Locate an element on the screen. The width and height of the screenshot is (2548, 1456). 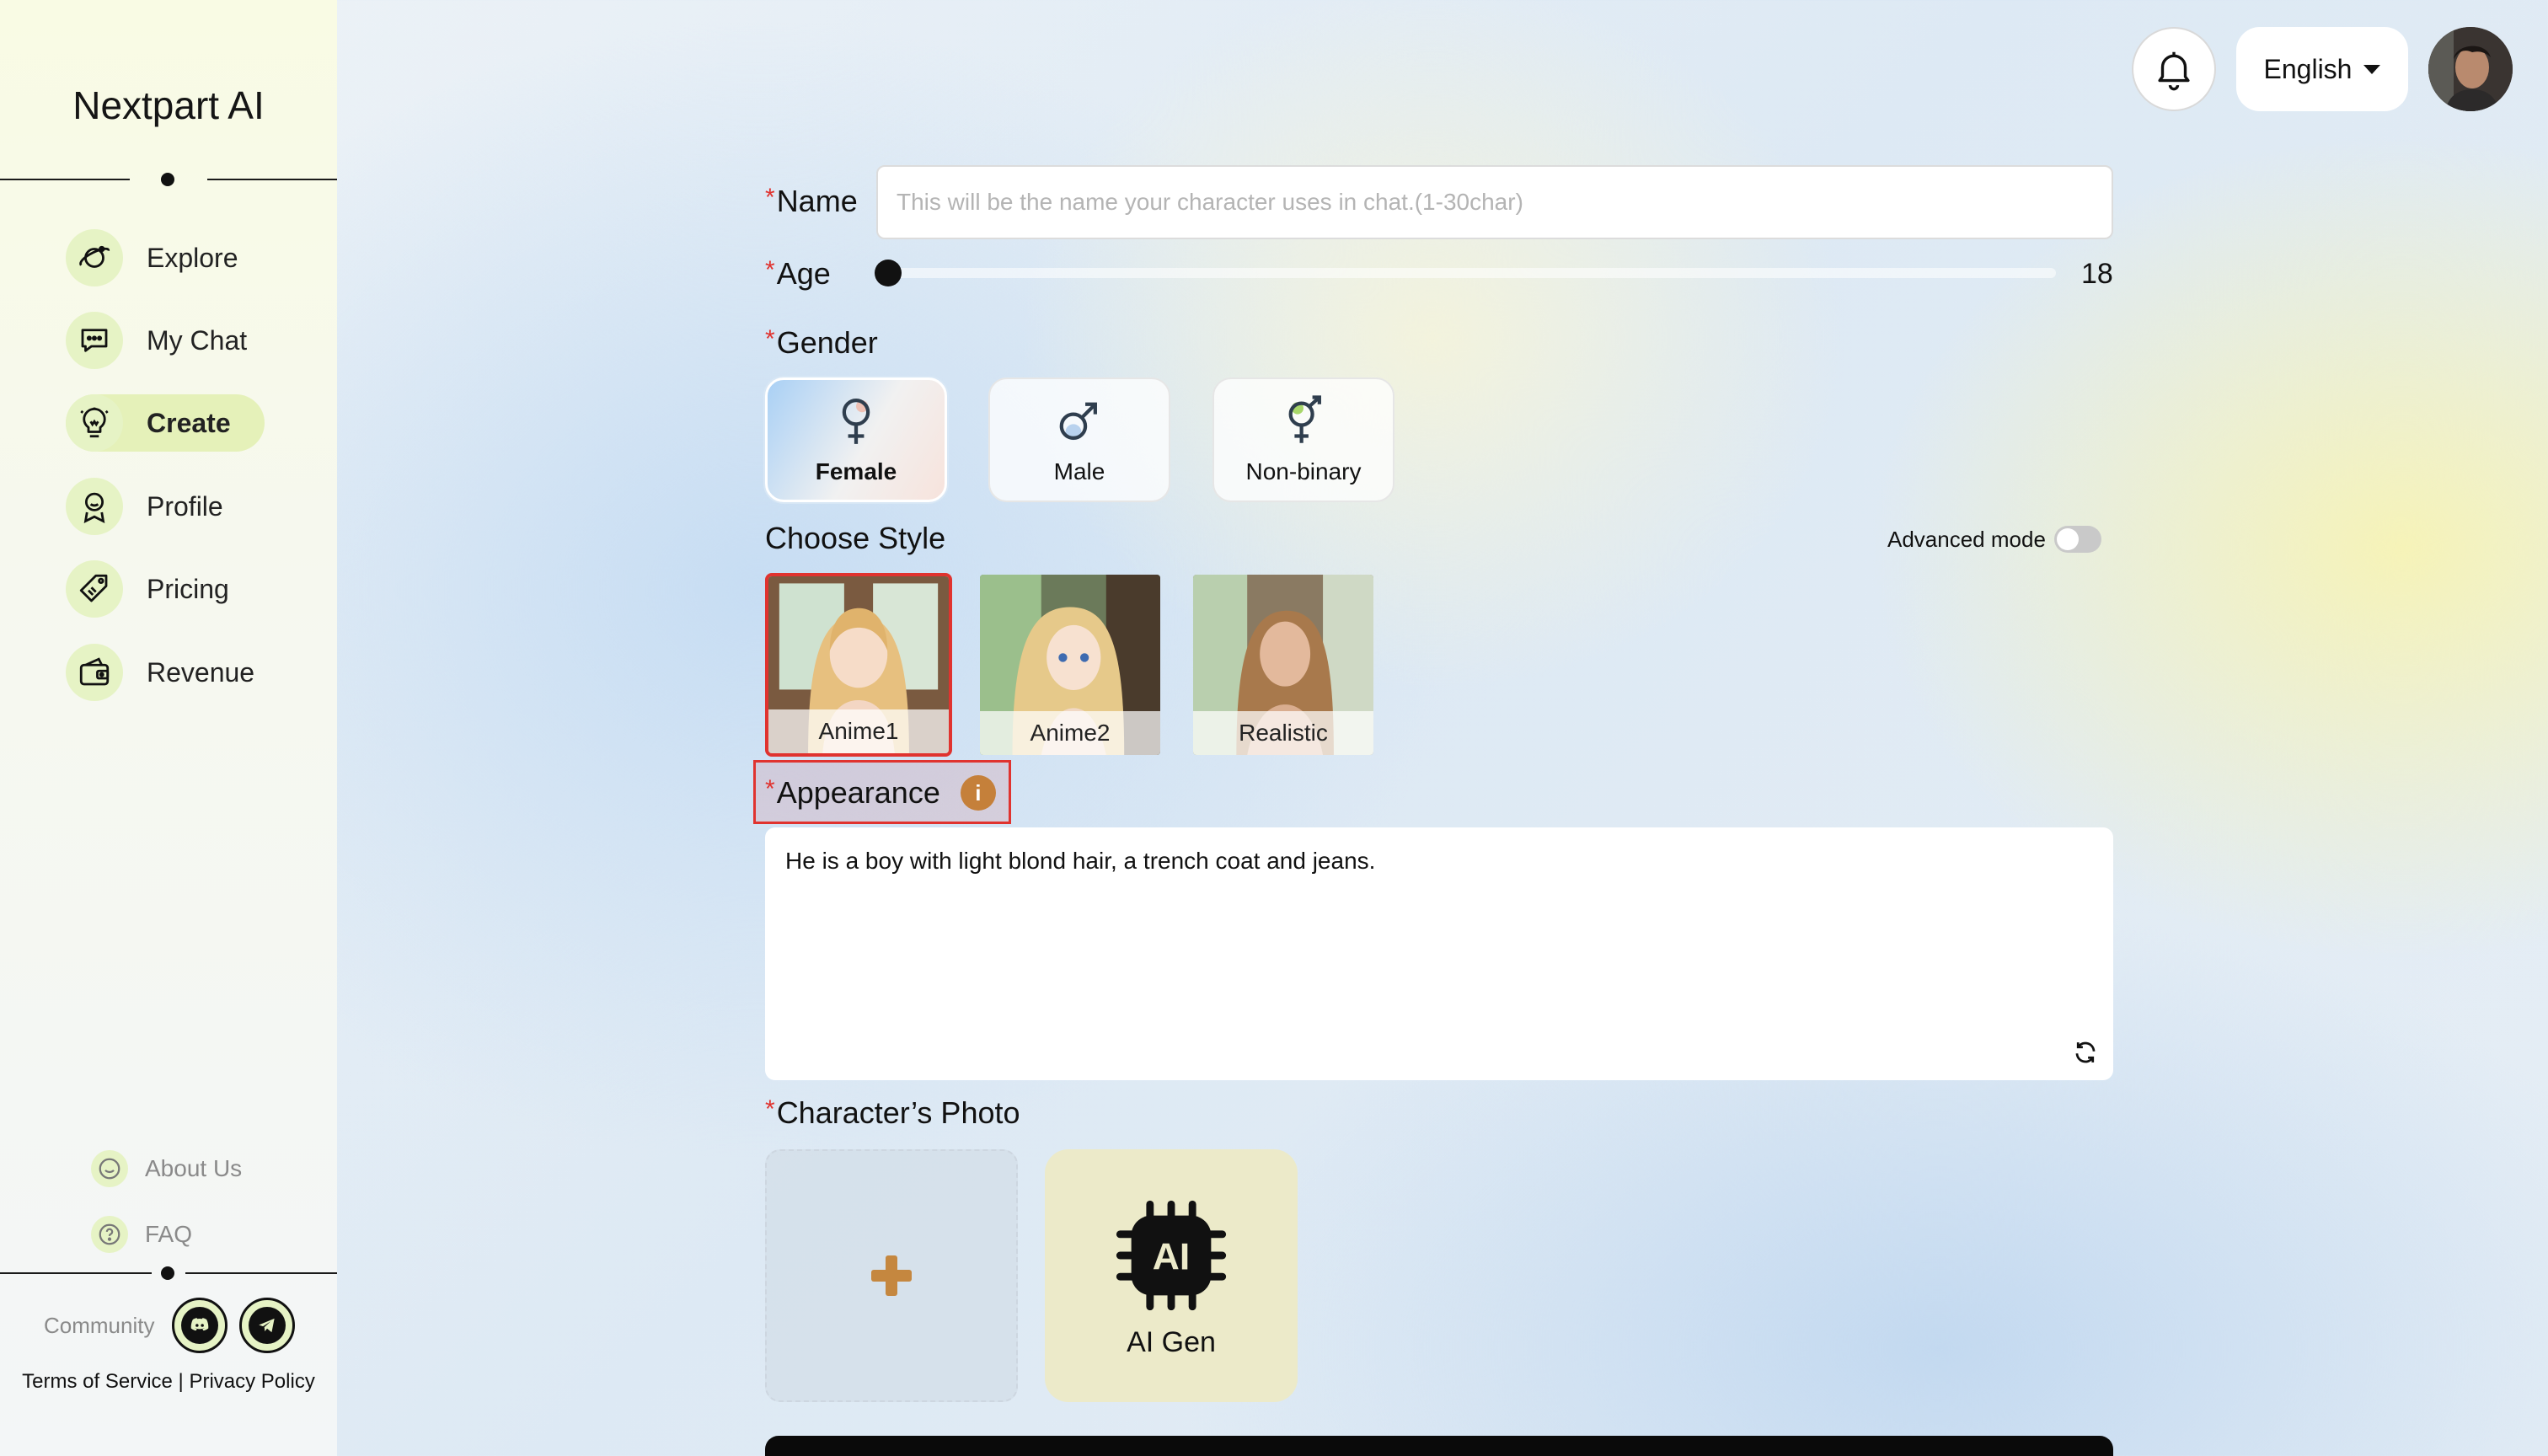
name-input is located at coordinates (1494, 202).